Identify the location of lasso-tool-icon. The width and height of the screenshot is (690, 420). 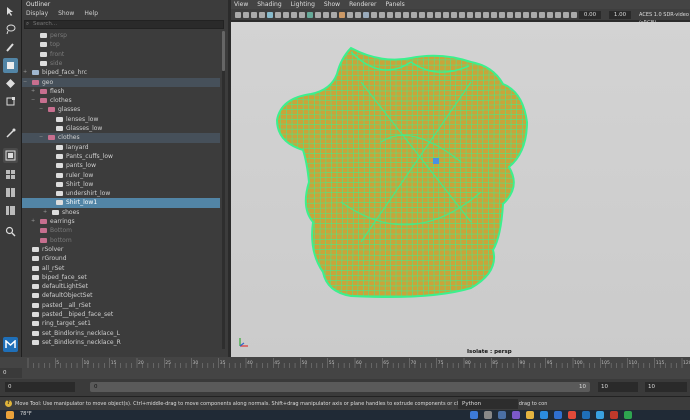
(10, 29).